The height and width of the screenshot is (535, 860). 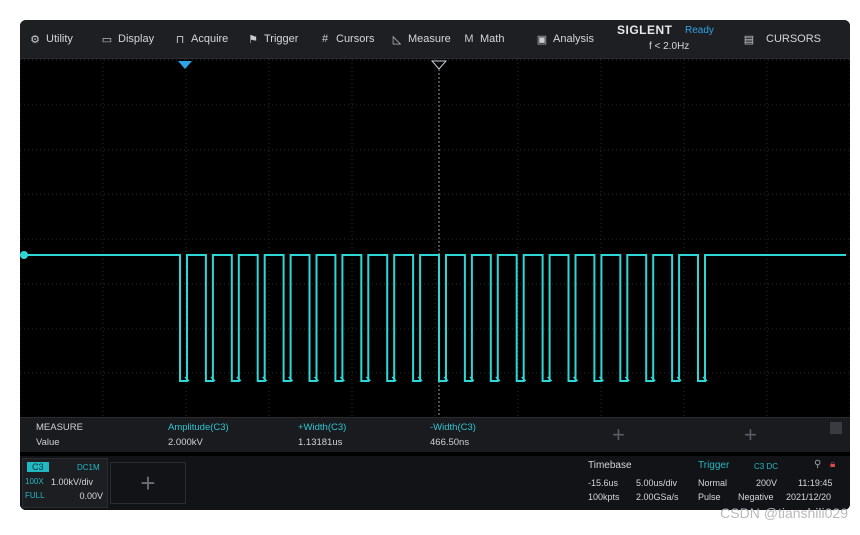 I want to click on measure-name-pos-width: +Width(C3), so click(x=322, y=427).